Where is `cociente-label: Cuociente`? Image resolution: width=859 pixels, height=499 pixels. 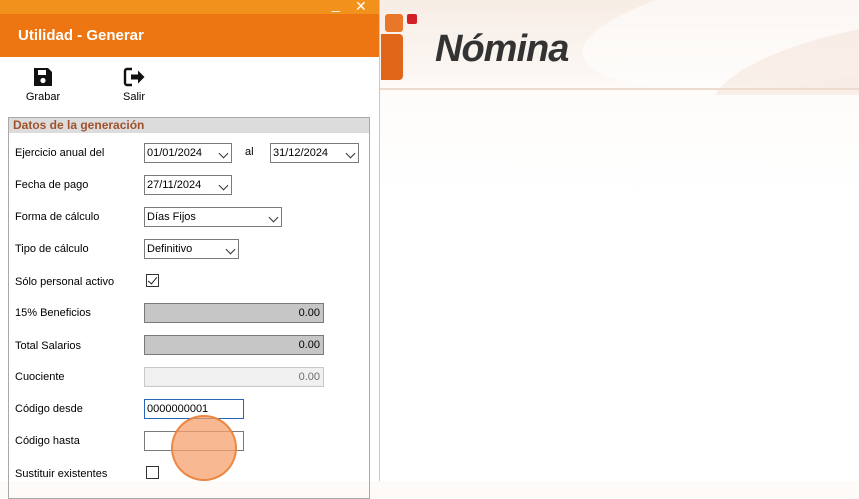 cociente-label: Cuociente is located at coordinates (40, 377).